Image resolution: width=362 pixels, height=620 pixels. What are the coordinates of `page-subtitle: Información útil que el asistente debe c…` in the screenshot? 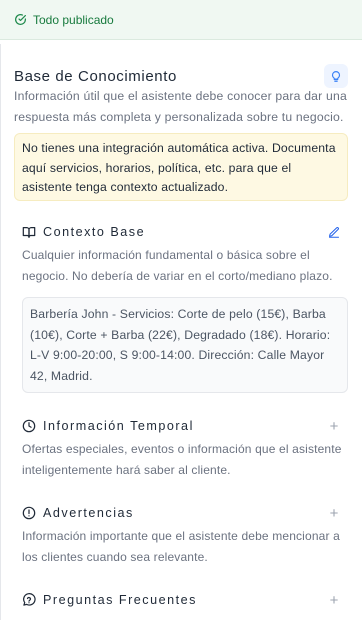 It's located at (180, 106).